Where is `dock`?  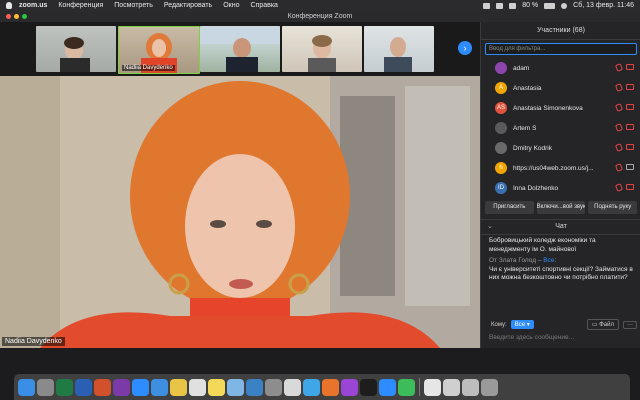
dock is located at coordinates (322, 387).